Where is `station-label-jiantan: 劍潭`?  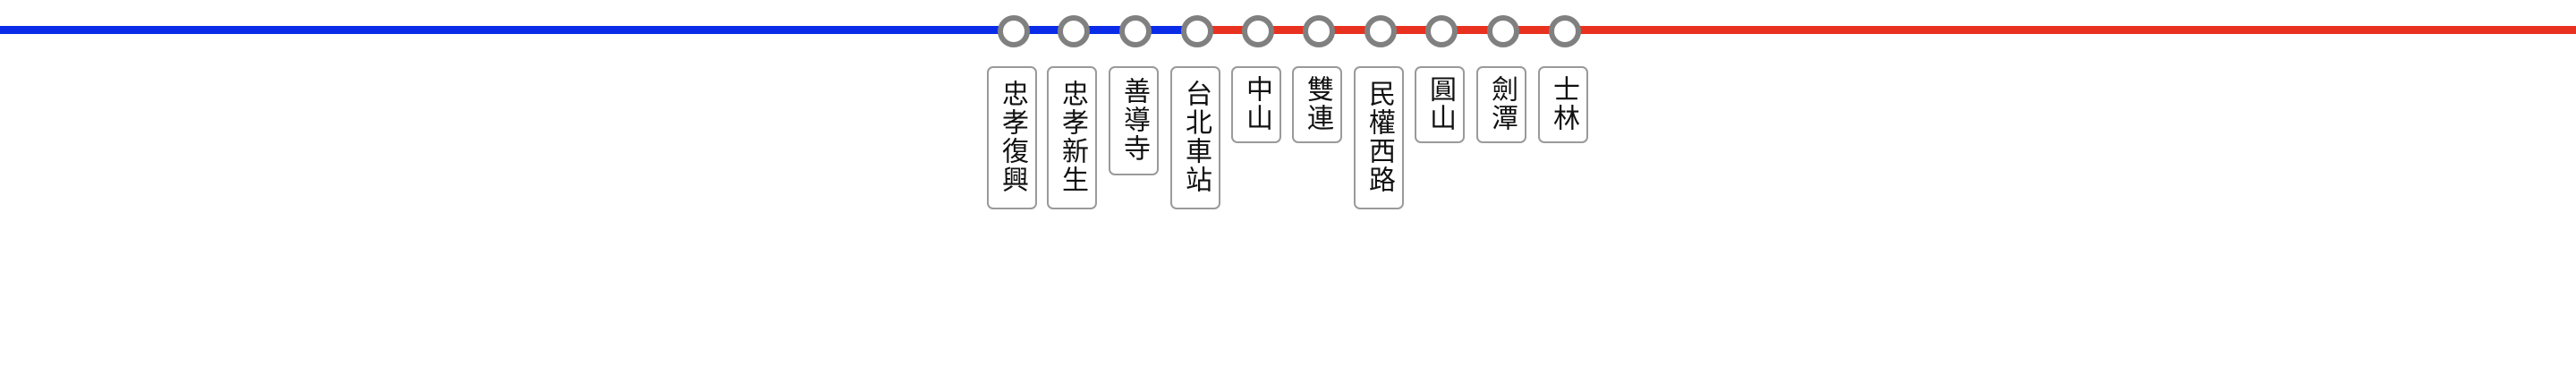
station-label-jiantan: 劍潭 is located at coordinates (1501, 104).